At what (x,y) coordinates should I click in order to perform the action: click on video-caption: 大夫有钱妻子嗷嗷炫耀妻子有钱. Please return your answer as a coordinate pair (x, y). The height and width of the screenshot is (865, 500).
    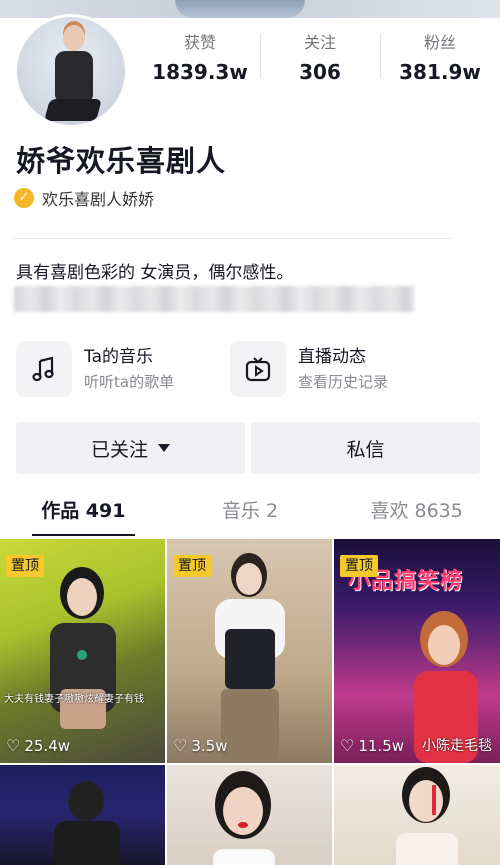
    Looking at the image, I should click on (74, 699).